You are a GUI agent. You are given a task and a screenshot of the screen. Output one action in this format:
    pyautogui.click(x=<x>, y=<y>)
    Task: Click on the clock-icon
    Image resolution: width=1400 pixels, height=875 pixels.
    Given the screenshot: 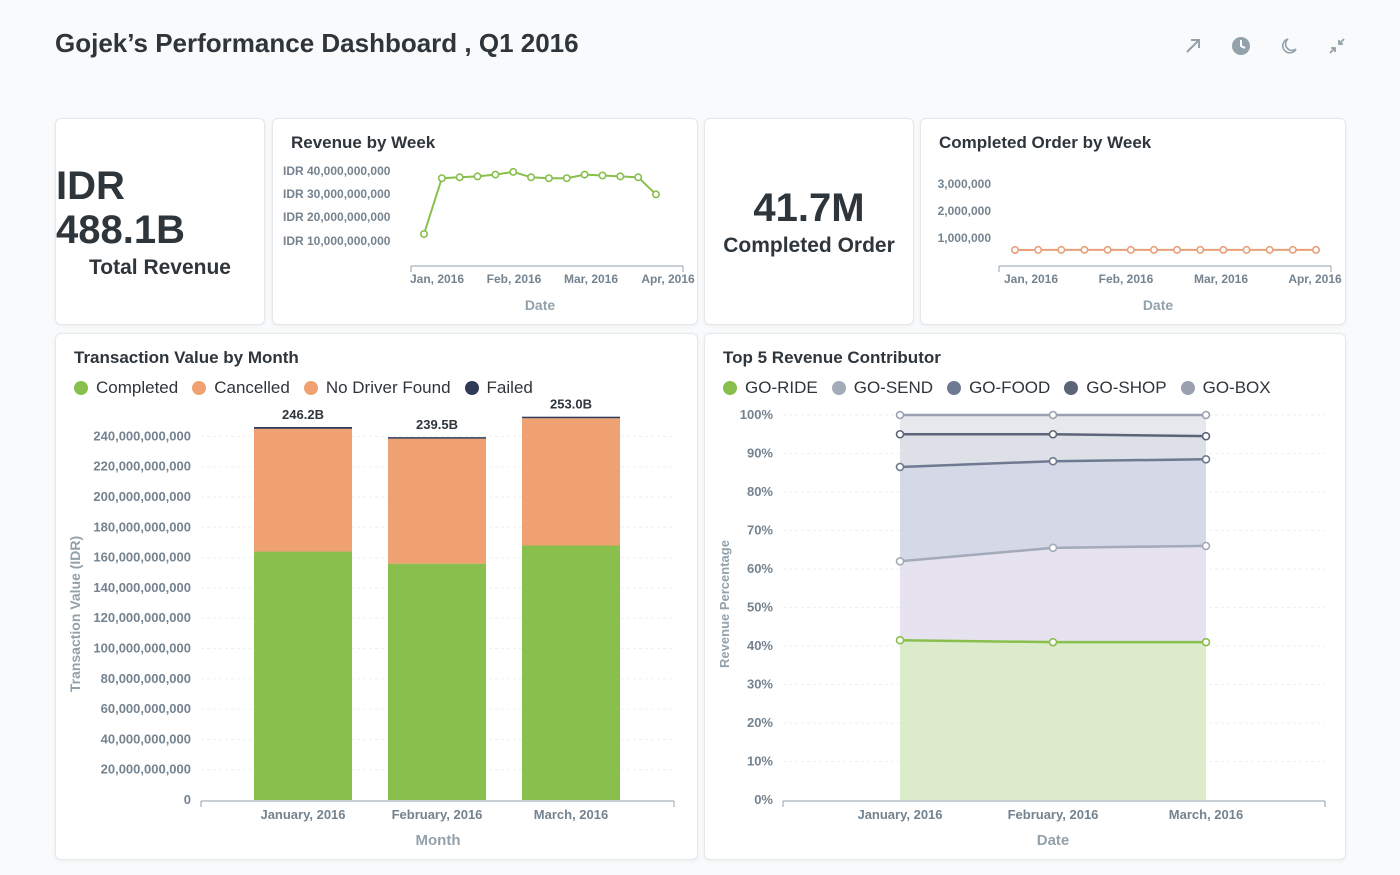 What is the action you would take?
    pyautogui.click(x=1241, y=46)
    